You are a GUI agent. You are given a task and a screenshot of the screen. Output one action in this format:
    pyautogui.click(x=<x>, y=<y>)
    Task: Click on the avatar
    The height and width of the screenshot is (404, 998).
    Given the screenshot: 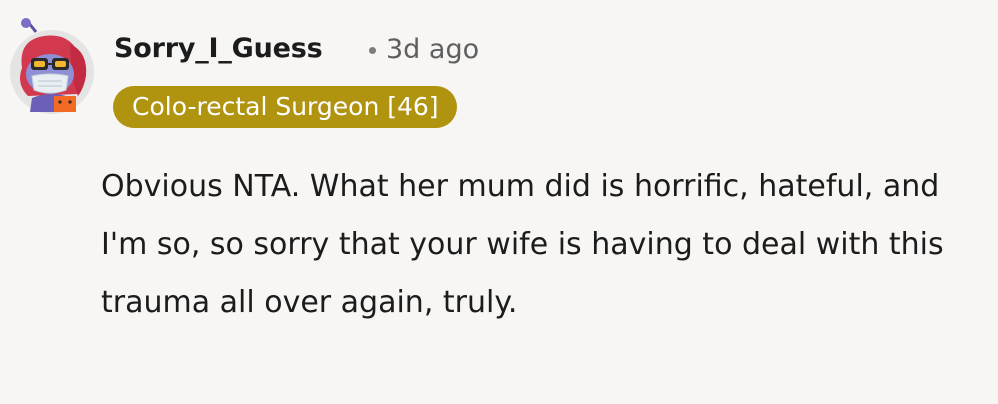 What is the action you would take?
    pyautogui.click(x=52, y=66)
    